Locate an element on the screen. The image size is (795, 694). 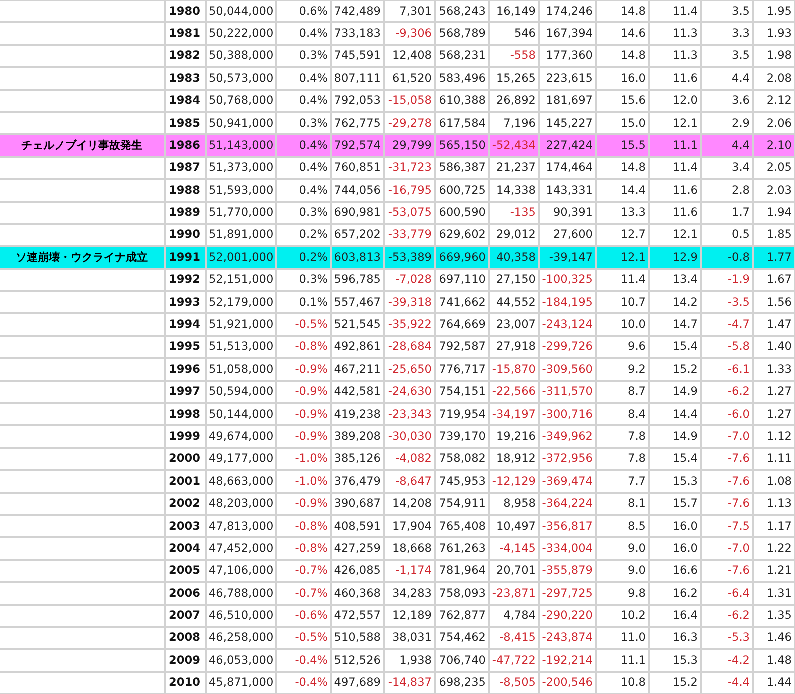
table-cell: -4.4 is located at coordinates (727, 683).